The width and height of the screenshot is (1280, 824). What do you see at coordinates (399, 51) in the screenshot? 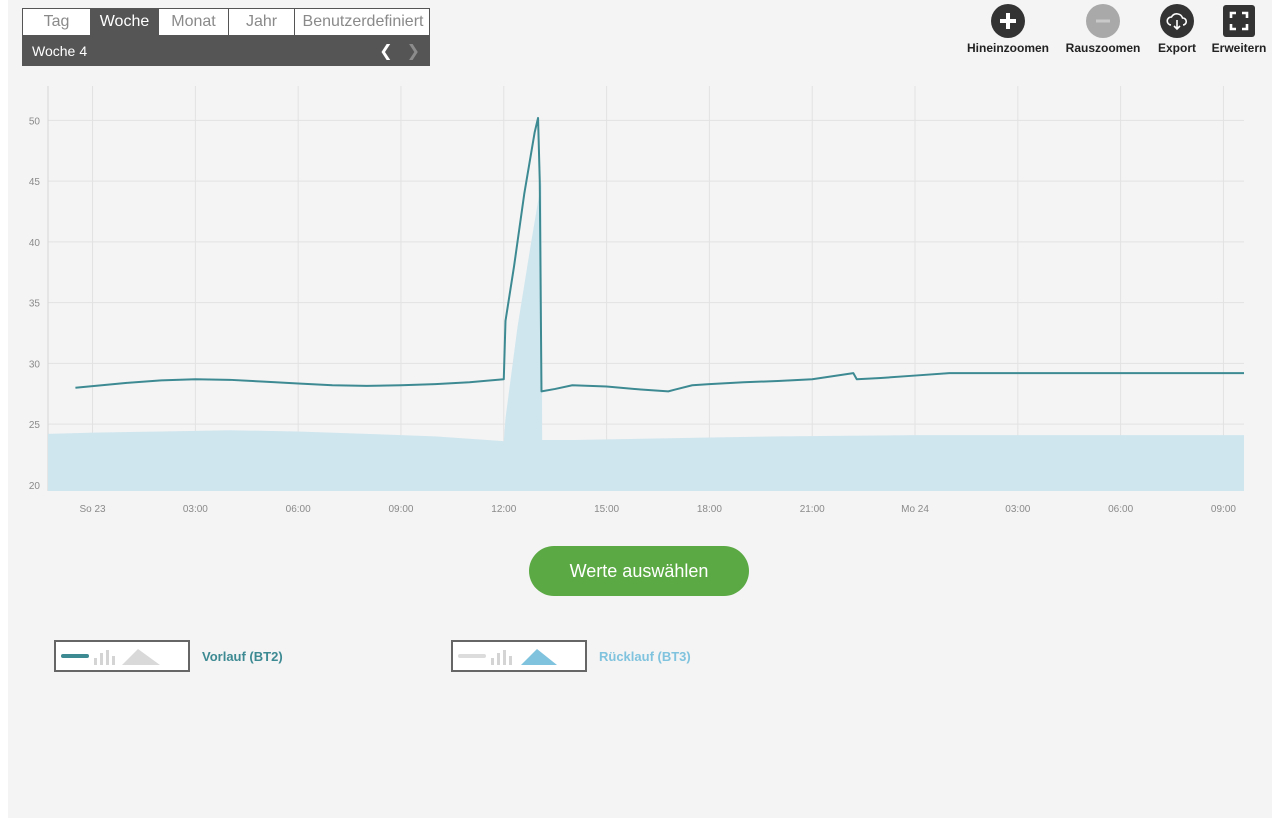
I see `week-arrows: ❮ ❯` at bounding box center [399, 51].